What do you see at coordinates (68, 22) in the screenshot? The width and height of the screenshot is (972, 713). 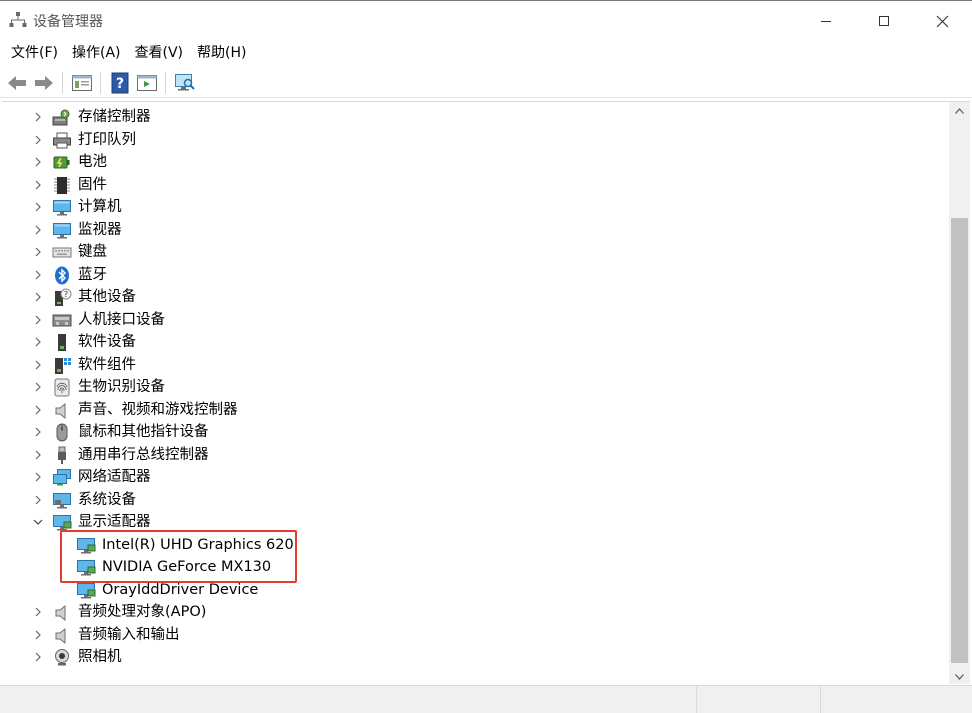 I see `window-title: 设备管理器` at bounding box center [68, 22].